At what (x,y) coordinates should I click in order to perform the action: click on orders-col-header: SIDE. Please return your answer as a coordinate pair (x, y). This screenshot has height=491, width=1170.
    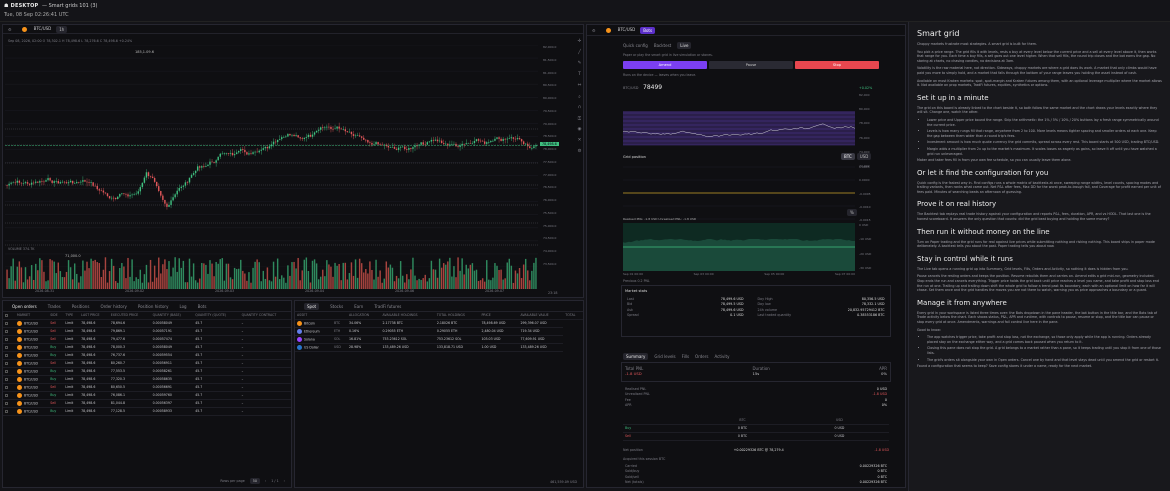
    Looking at the image, I should click on (56, 316).